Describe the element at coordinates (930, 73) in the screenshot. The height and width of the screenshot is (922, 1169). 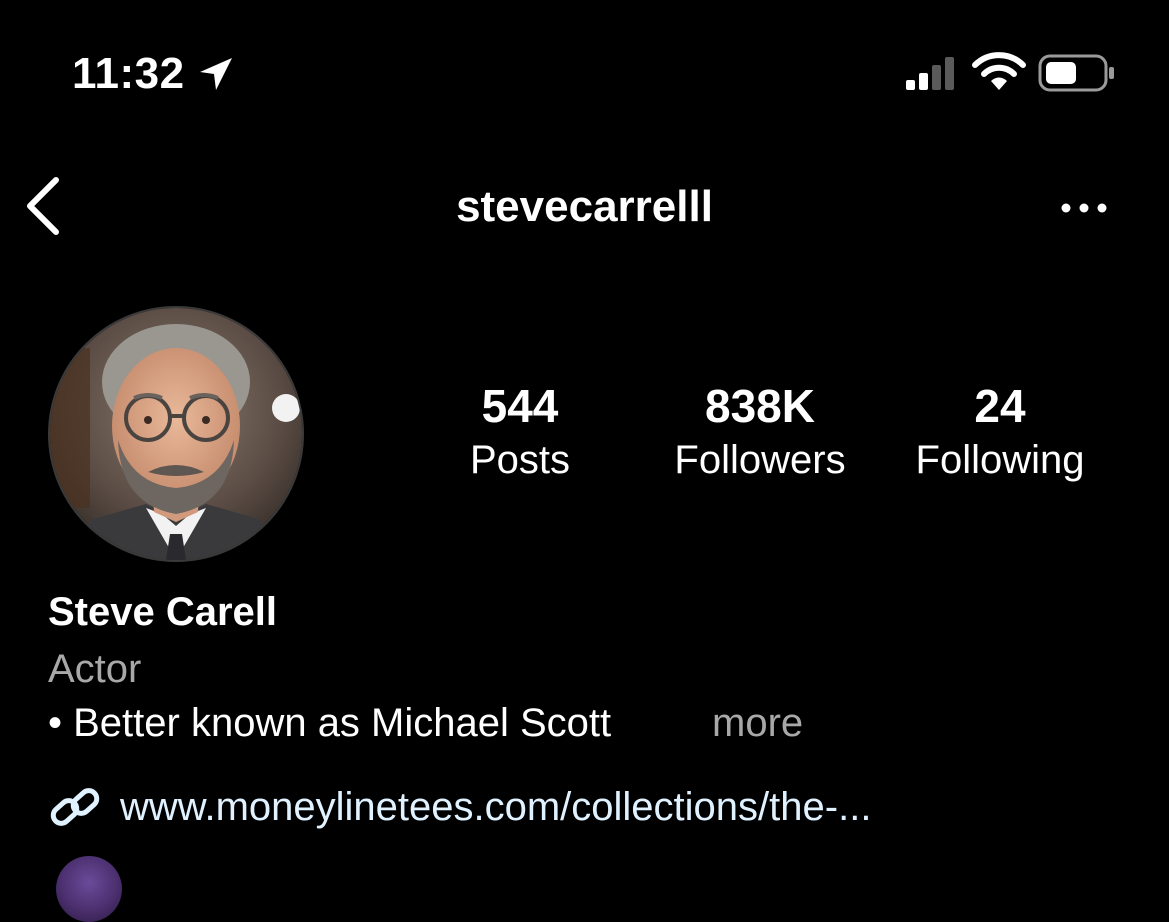
I see `cellular-signal-icon` at that location.